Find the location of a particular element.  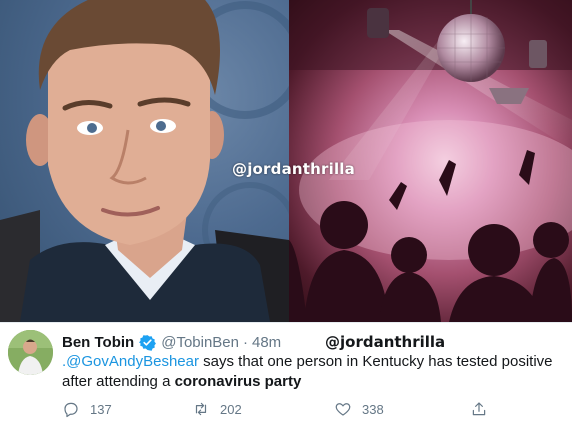

tweet-actions: 137 202 338 is located at coordinates (282, 409).